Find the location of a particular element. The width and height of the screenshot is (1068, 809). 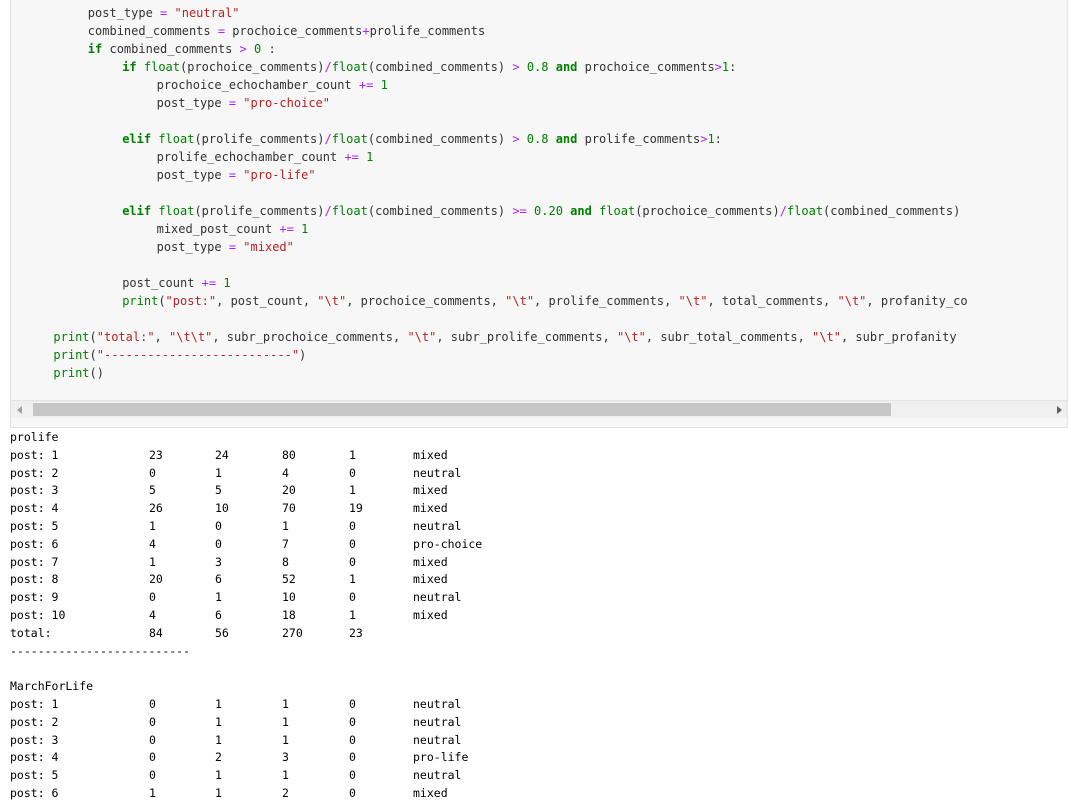

code-token: "post:" is located at coordinates (191, 301).